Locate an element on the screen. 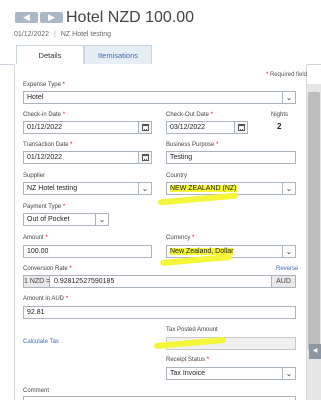 The image size is (321, 400). transaction-date-label: Transaction Date * is located at coordinates (48, 145).